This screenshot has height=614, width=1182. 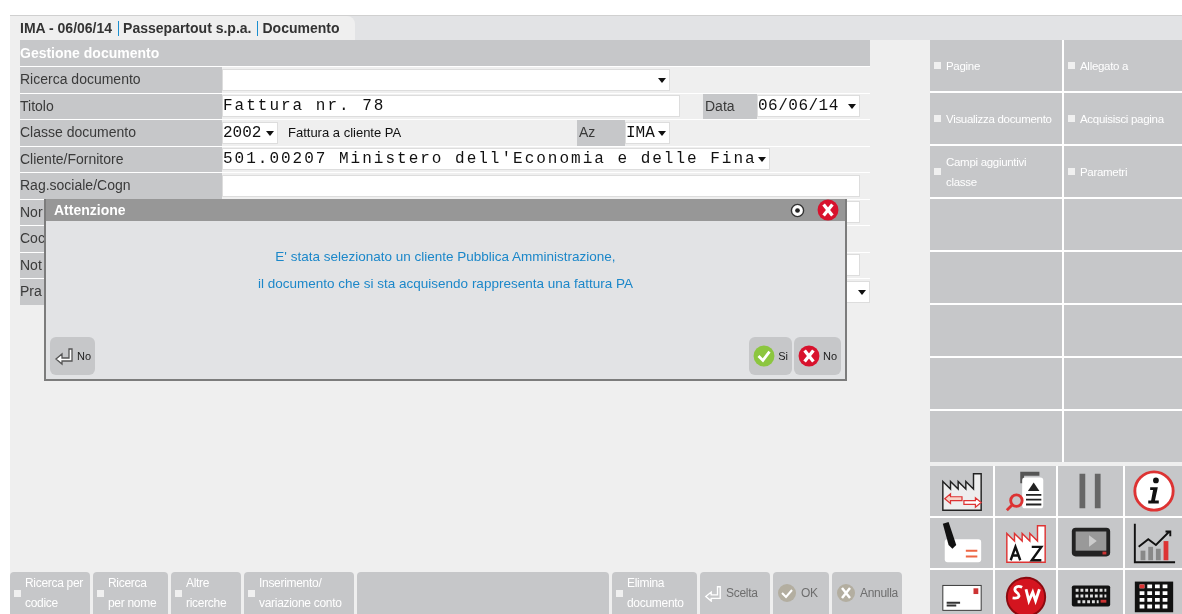 I want to click on radio-icon, so click(x=797, y=210).